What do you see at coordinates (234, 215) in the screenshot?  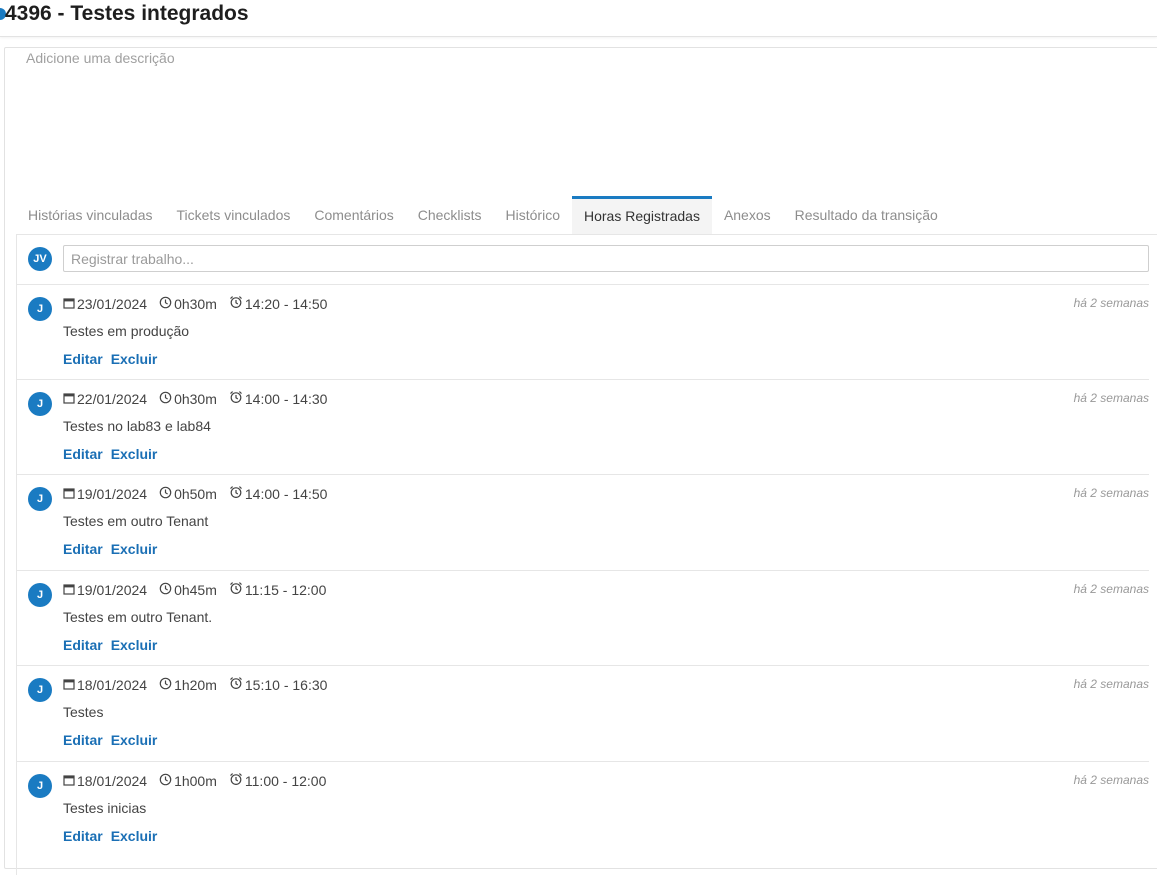 I see `tab-linked-tickets: Tickets vinculados` at bounding box center [234, 215].